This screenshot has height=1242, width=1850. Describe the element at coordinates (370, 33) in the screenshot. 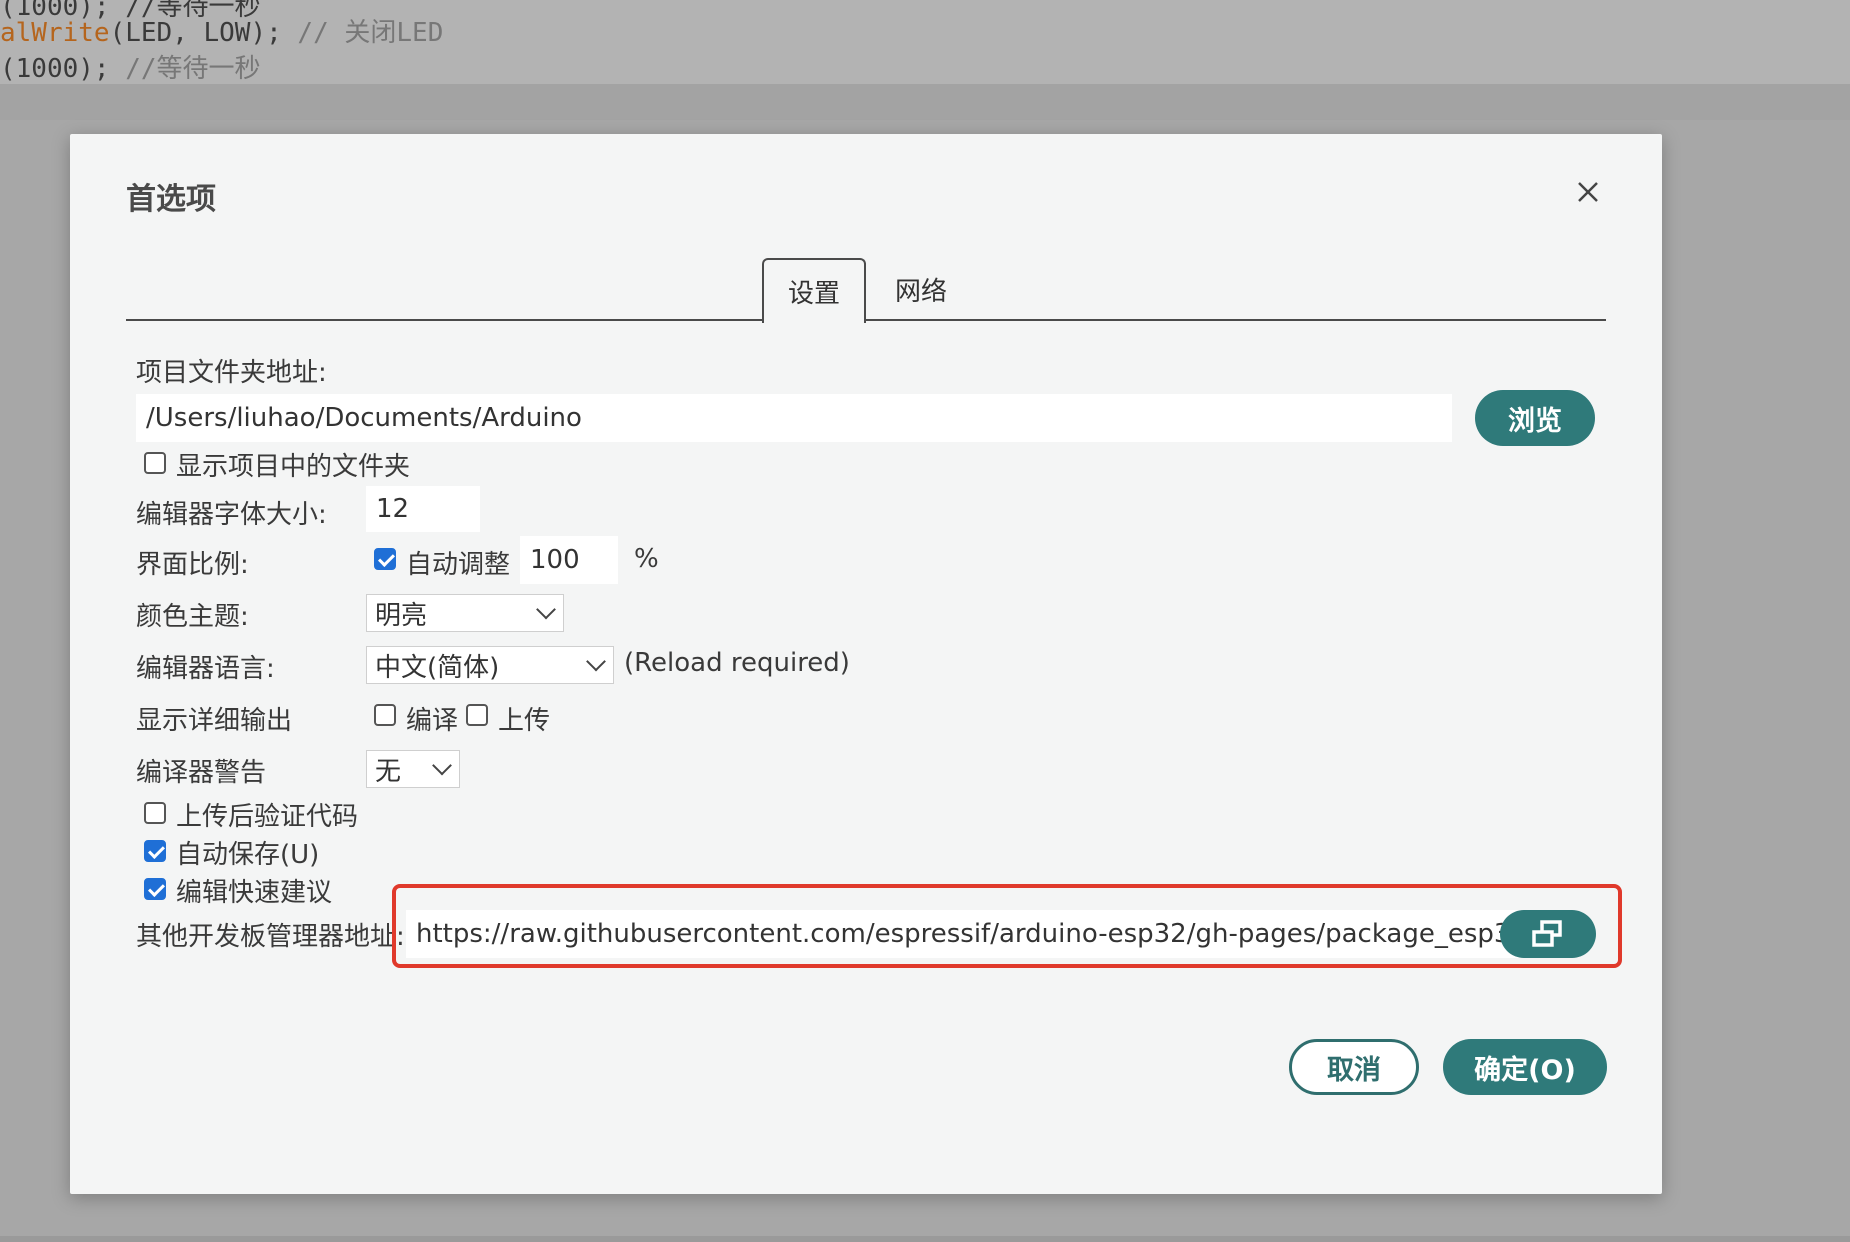

I see `code-comment: // 关闭LED` at that location.